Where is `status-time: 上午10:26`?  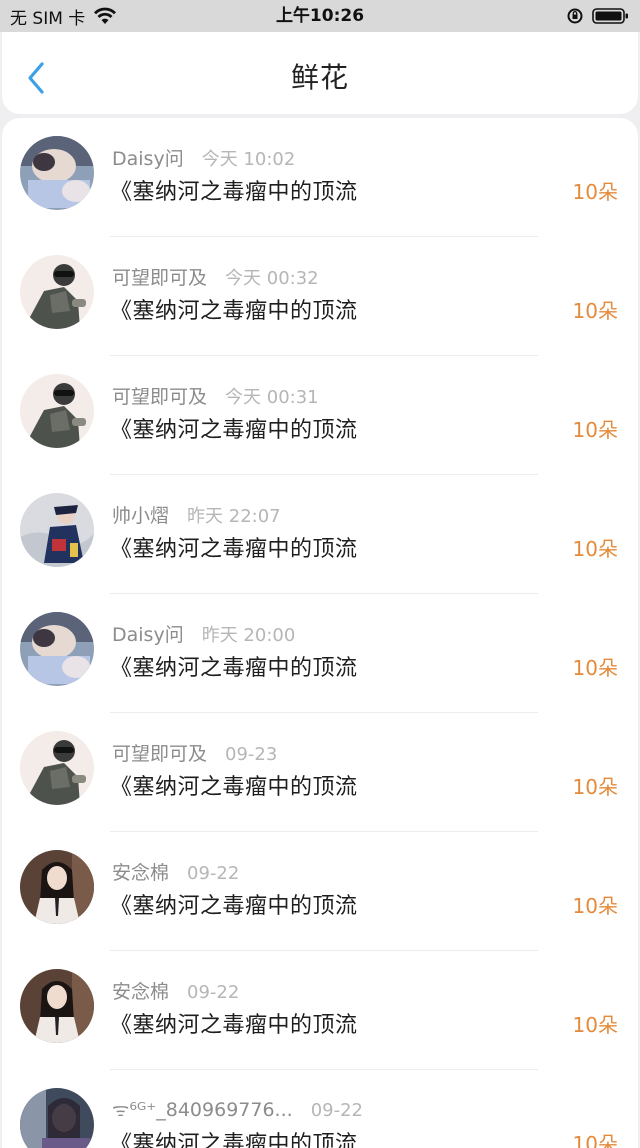
status-time: 上午10:26 is located at coordinates (320, 16).